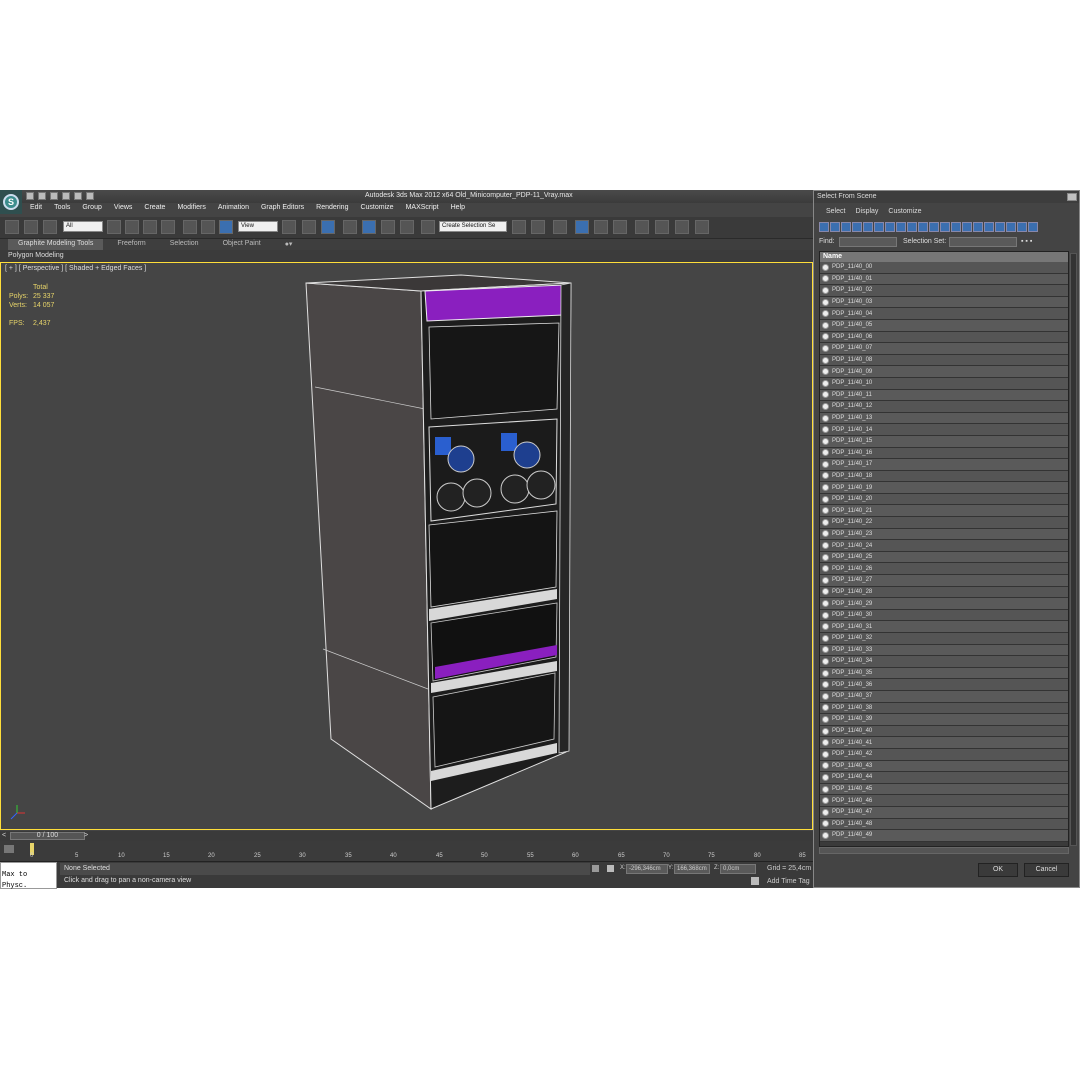  What do you see at coordinates (582, 227) in the screenshot?
I see `graphite-toggle-icon` at bounding box center [582, 227].